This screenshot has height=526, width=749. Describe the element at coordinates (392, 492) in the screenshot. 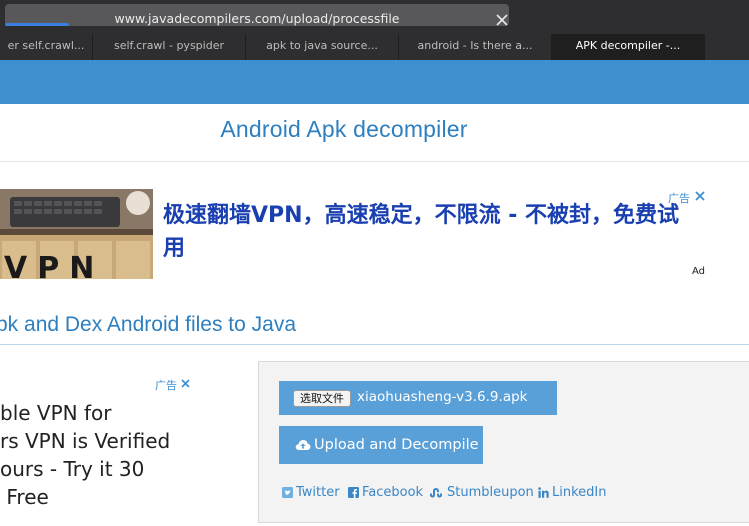

I see `share-facebook-link: Facebook` at that location.